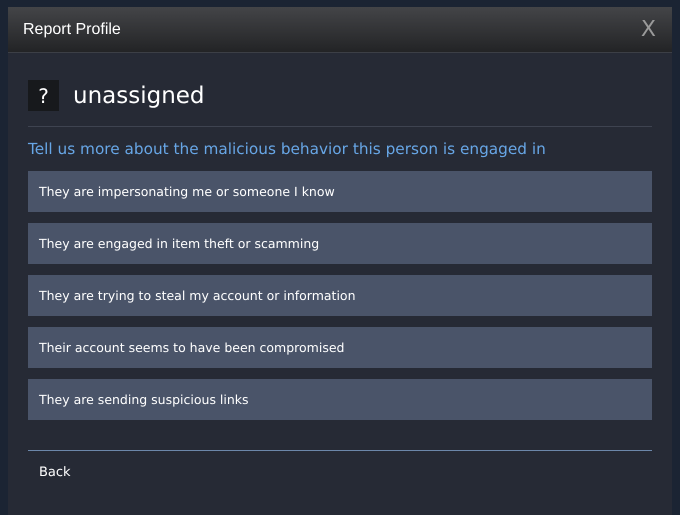 This screenshot has width=680, height=515. What do you see at coordinates (340, 399) in the screenshot?
I see `option-button: They are sending suspicious links` at bounding box center [340, 399].